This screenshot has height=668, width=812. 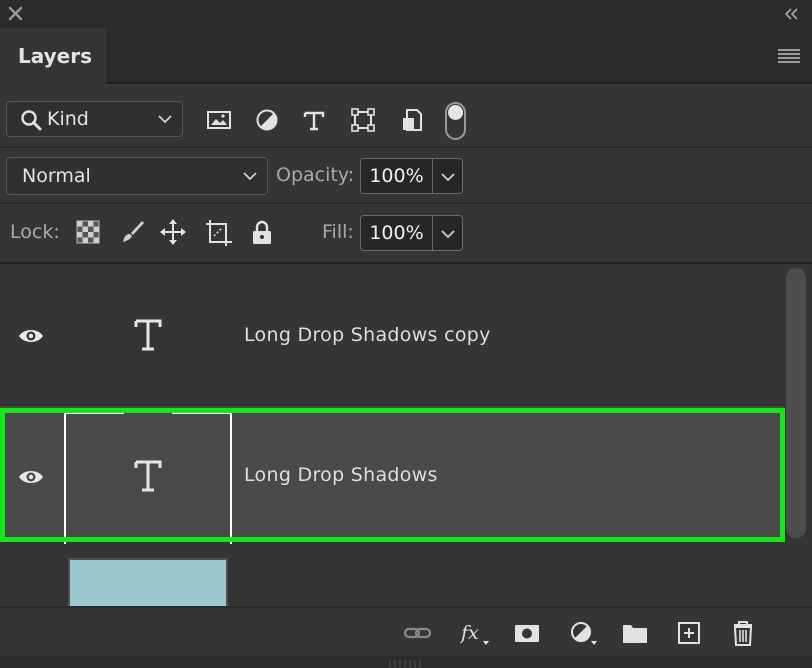 What do you see at coordinates (137, 176) in the screenshot?
I see `blend-mode-select: Normal` at bounding box center [137, 176].